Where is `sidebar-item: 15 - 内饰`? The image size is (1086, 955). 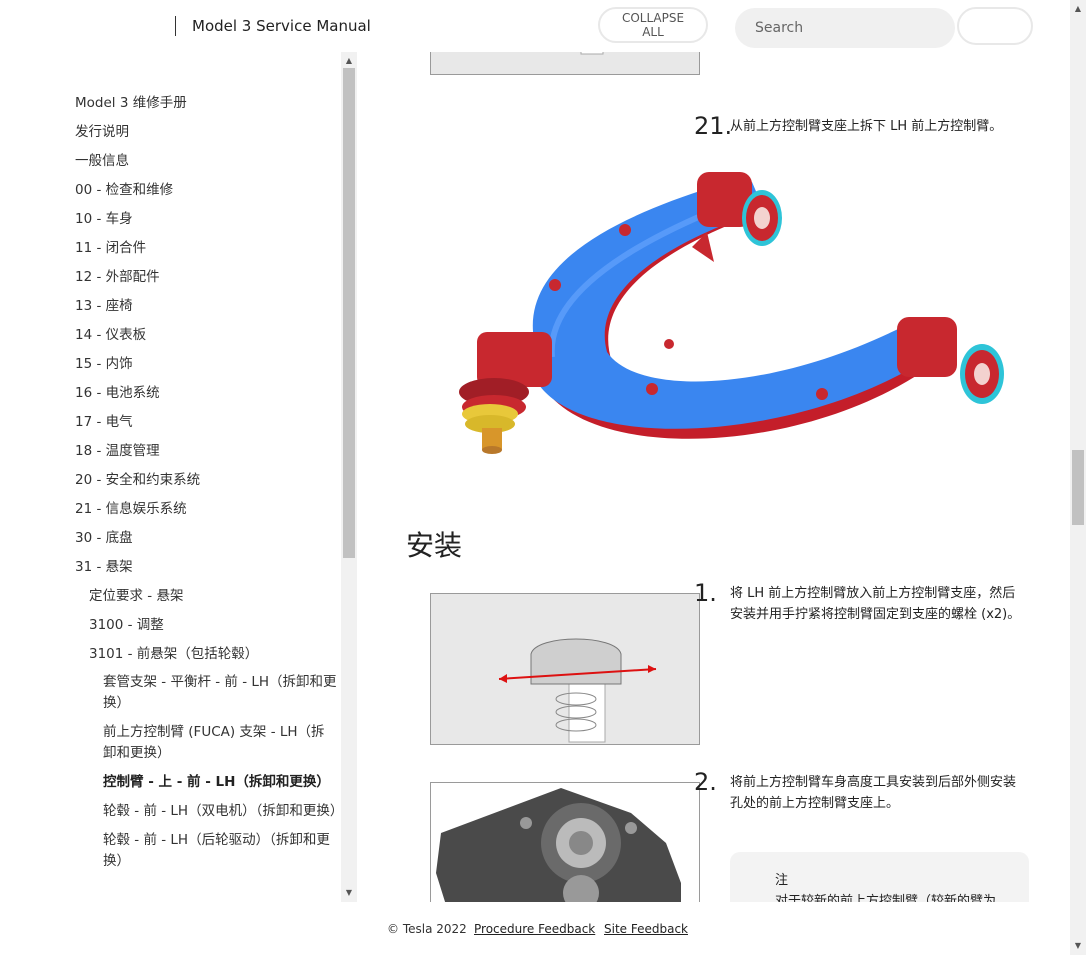 sidebar-item: 15 - 内饰 is located at coordinates (206, 367).